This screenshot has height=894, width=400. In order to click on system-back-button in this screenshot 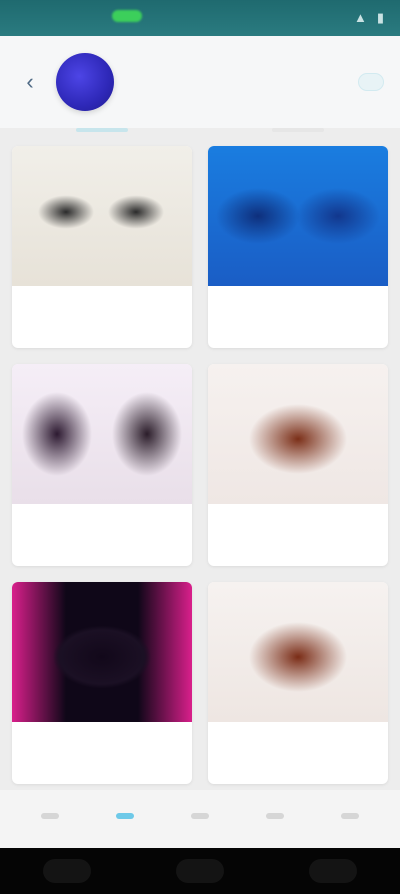, I will do `click(66, 871)`.